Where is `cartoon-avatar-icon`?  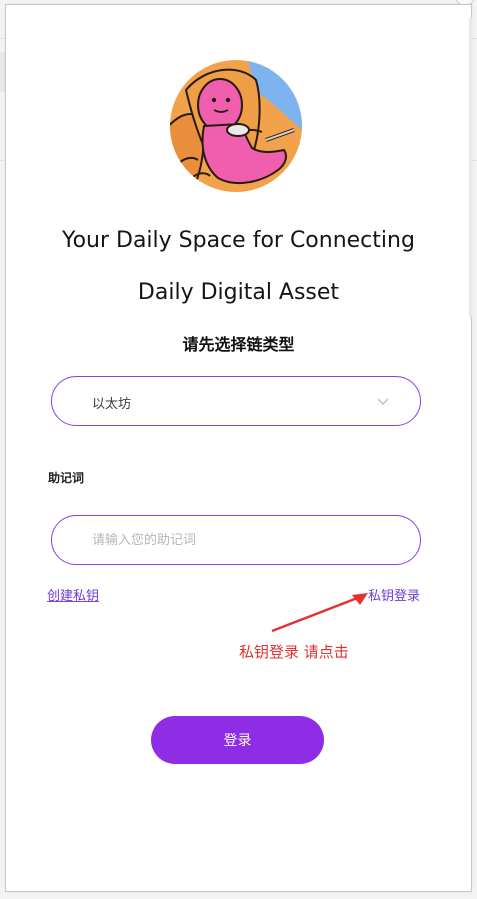 cartoon-avatar-icon is located at coordinates (236, 126).